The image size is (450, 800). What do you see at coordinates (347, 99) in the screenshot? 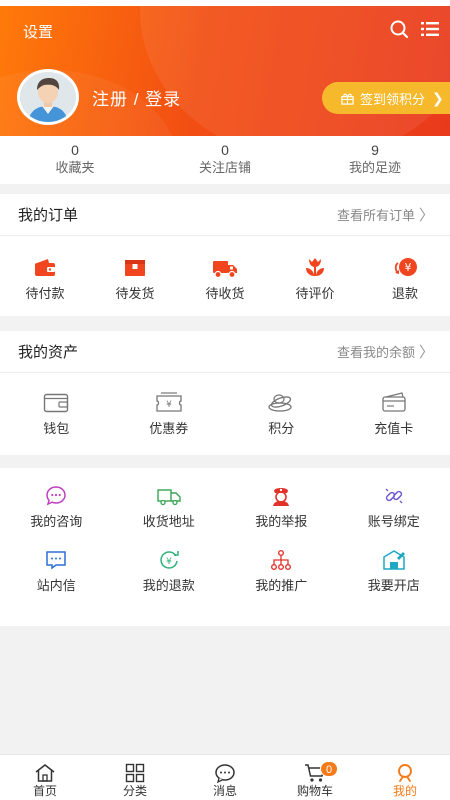
I see `gift-icon` at bounding box center [347, 99].